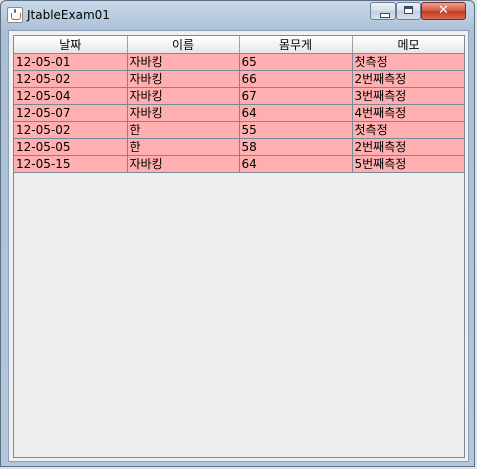 Image resolution: width=477 pixels, height=469 pixels. Describe the element at coordinates (71, 96) in the screenshot. I see `cell-date: 12-05-04` at that location.